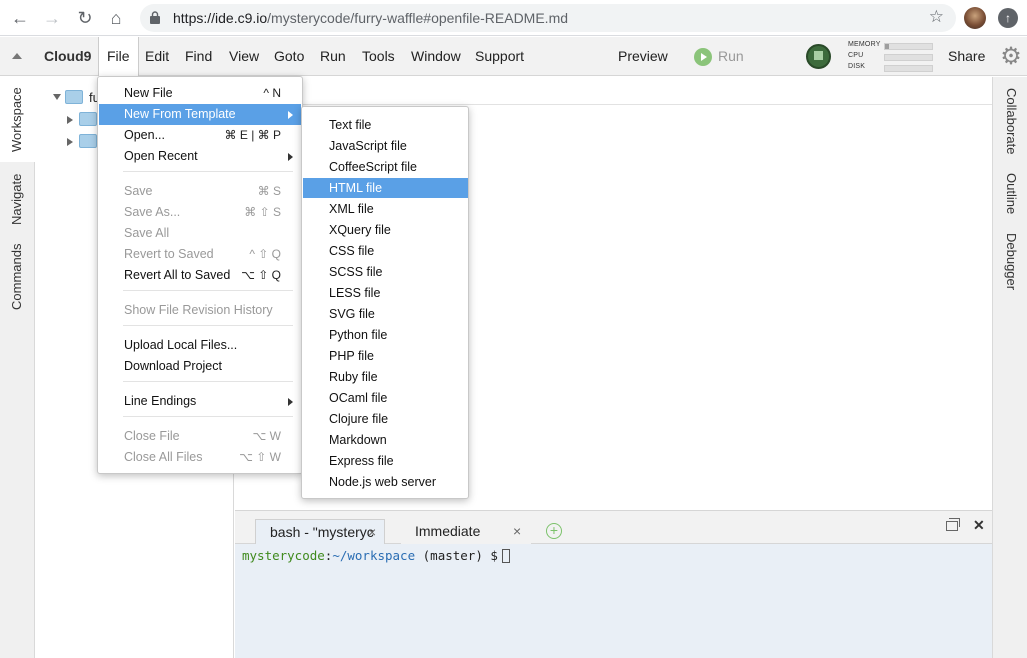 The image size is (1027, 658). Describe the element at coordinates (613, 527) in the screenshot. I see `terminal-tab-bar: bash - "mysteryc × Immediate × + ✕` at that location.